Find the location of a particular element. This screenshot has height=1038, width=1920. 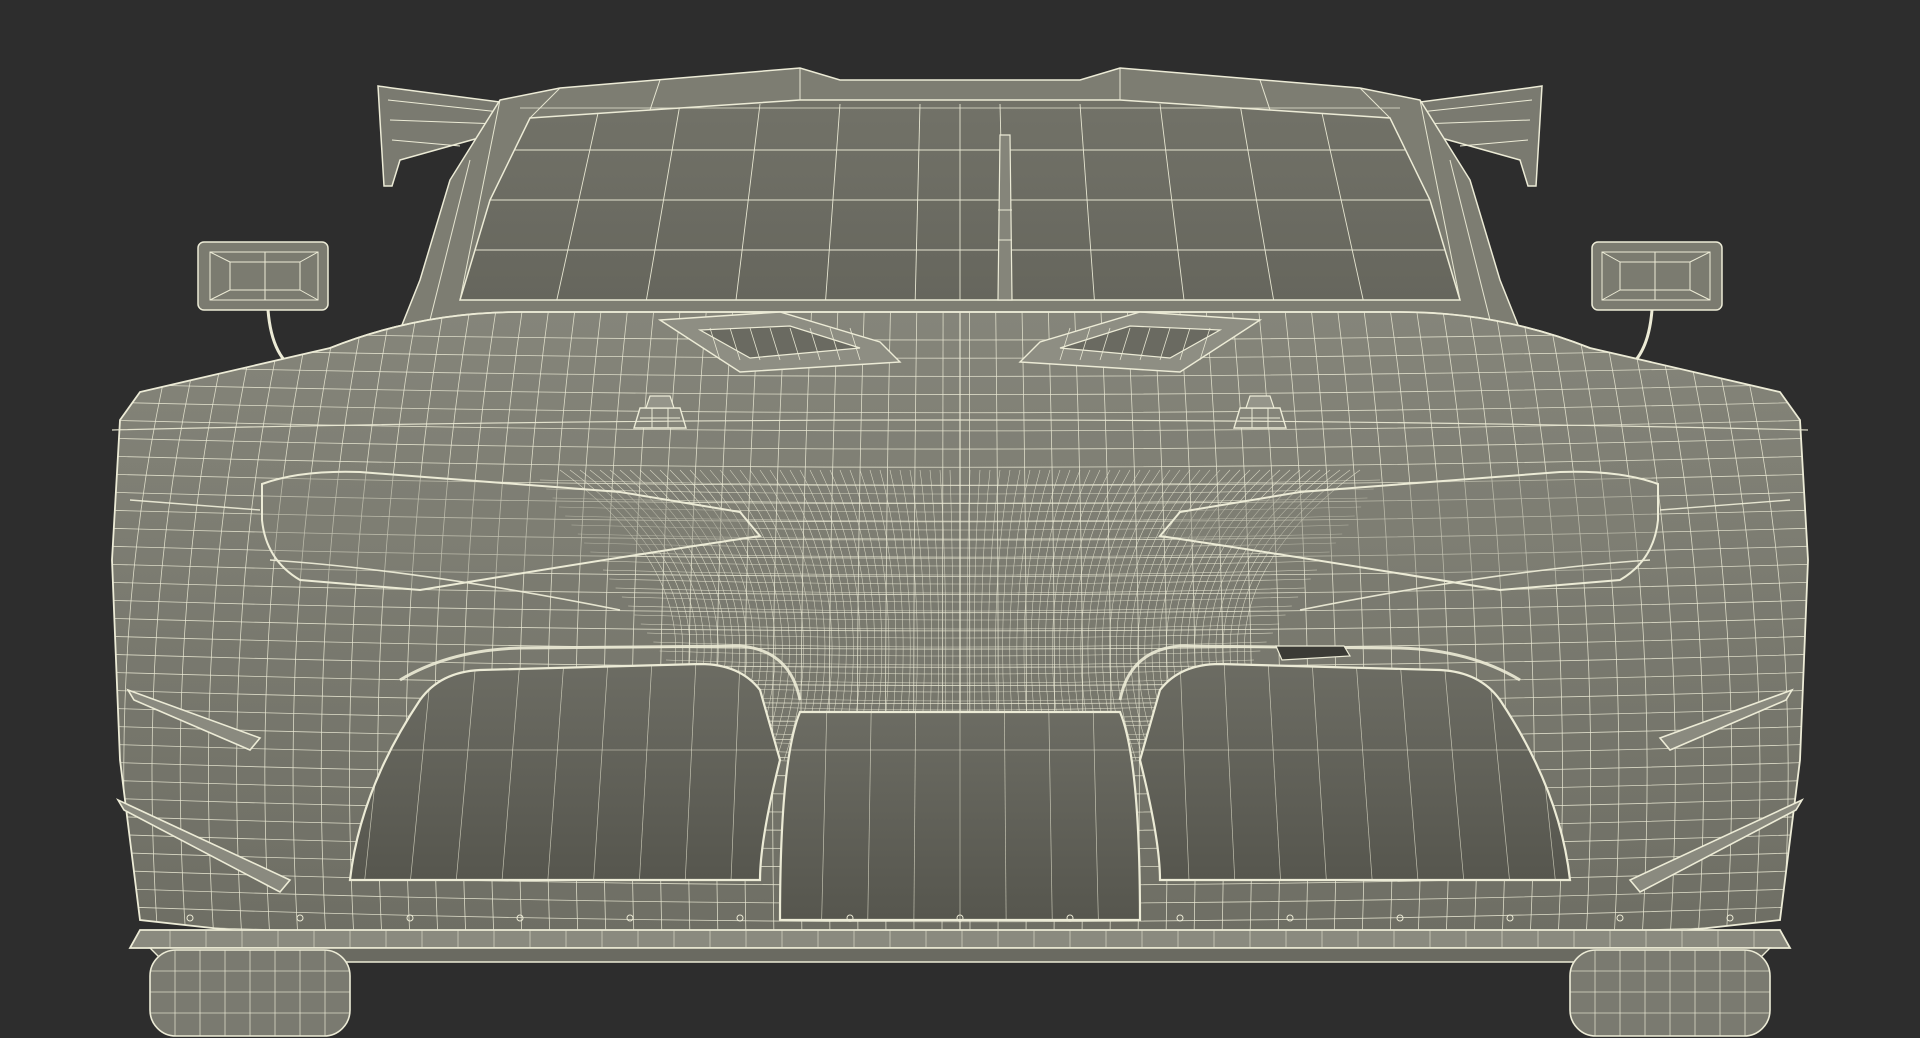

roof-and-windshield is located at coordinates (960, 199).